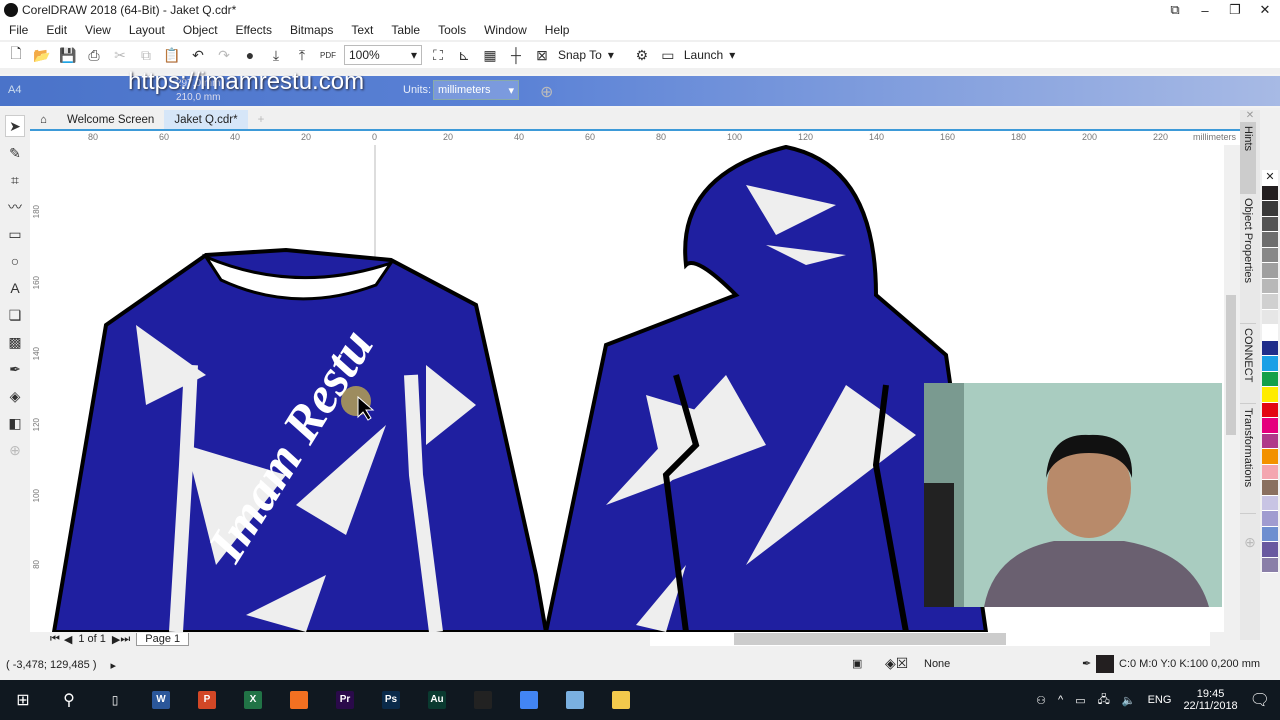 The width and height of the screenshot is (1280, 720). Describe the element at coordinates (299, 700) in the screenshot. I see `taskbar-app-app-orange` at that location.